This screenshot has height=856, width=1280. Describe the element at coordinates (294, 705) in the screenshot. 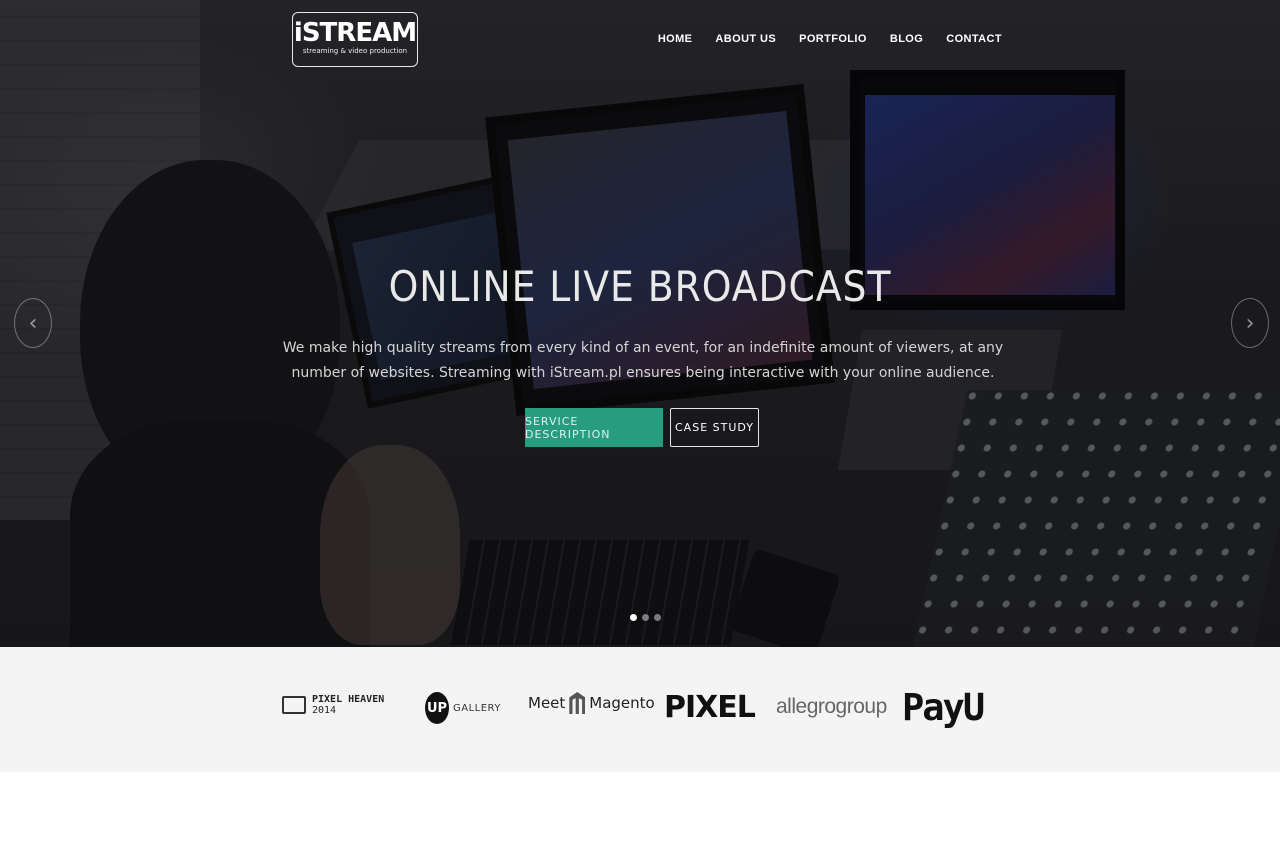

I see `pixel-heaven-icon` at that location.